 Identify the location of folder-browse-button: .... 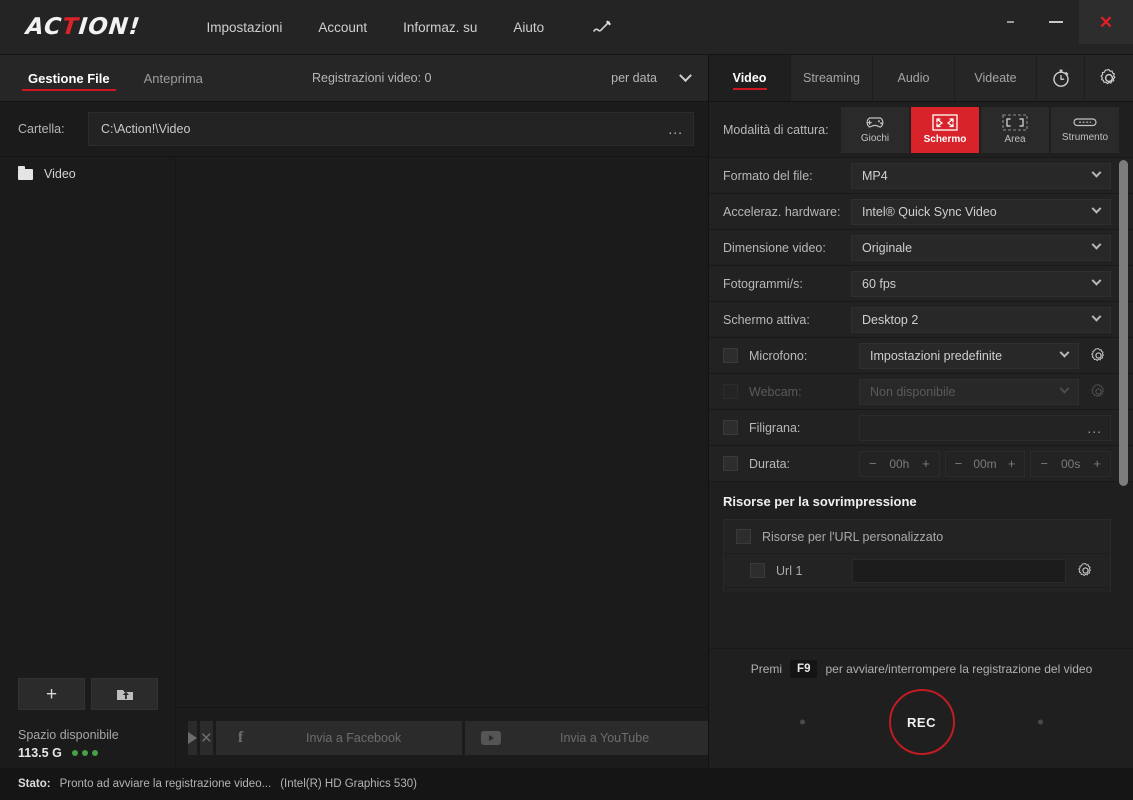
(675, 129).